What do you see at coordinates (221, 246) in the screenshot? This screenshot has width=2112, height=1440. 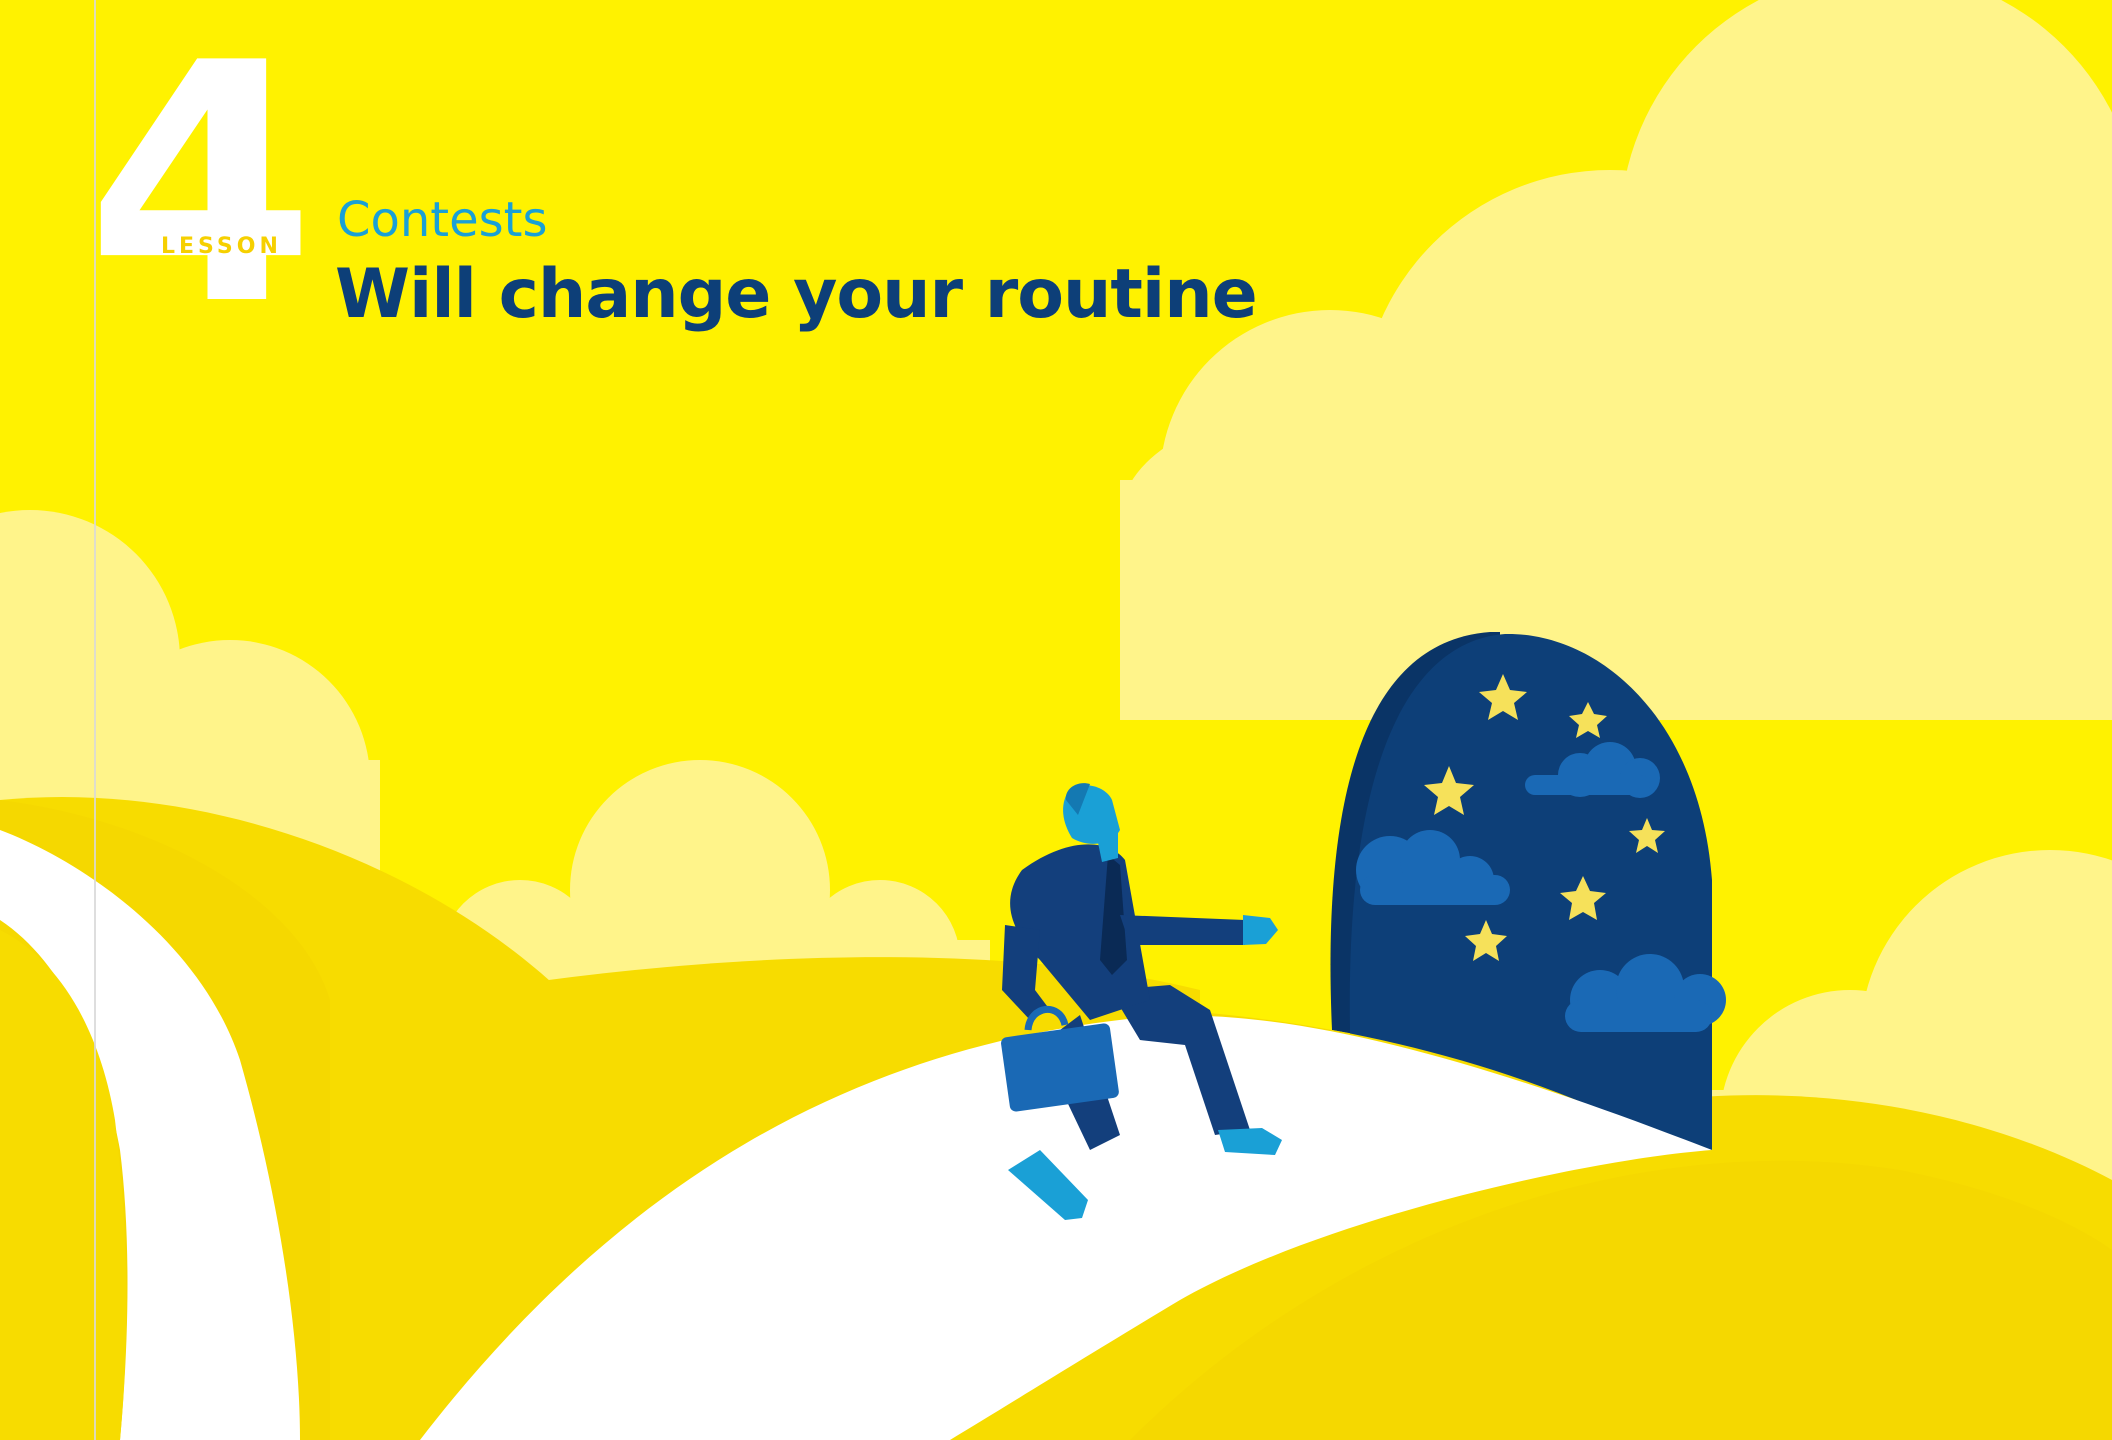 I see `lesson-label: LESSON` at bounding box center [221, 246].